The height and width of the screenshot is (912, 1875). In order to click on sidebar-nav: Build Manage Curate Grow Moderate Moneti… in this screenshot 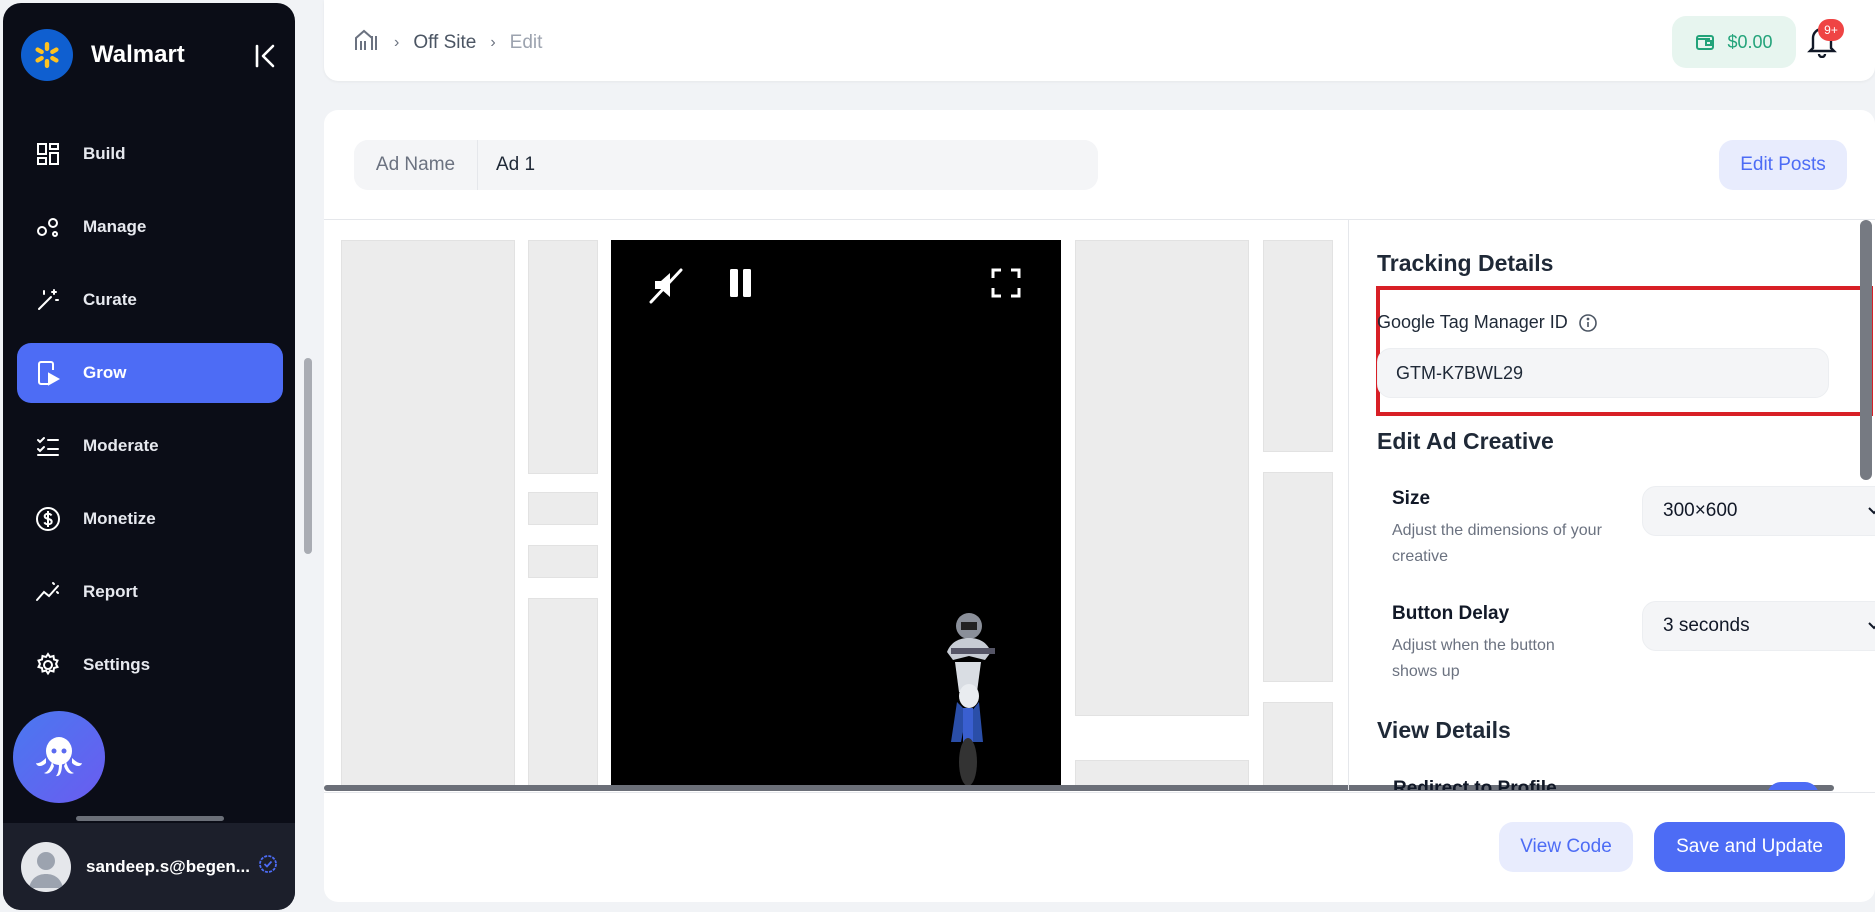, I will do `click(150, 416)`.